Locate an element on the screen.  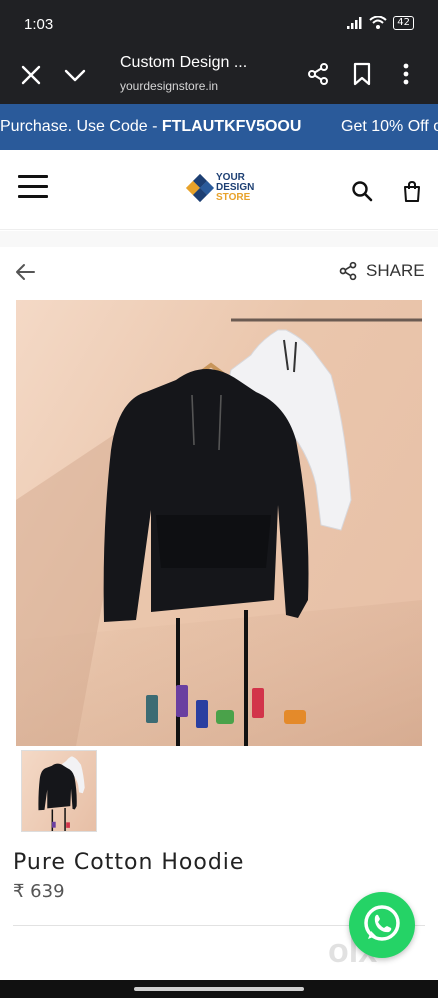
promo-code: FTLAUTKFV5OOU is located at coordinates (231, 126).